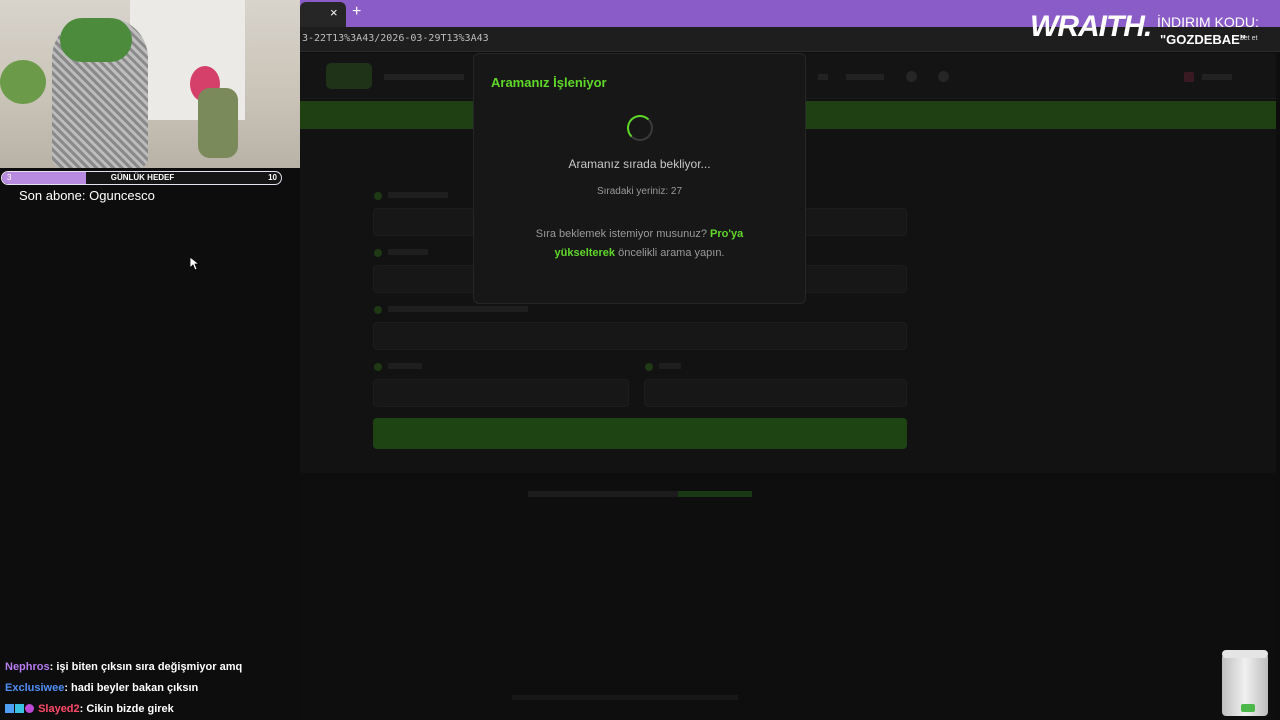 The image size is (1280, 720). I want to click on daily-goal-label: GÜNLÜK HEDEF, so click(142, 177).